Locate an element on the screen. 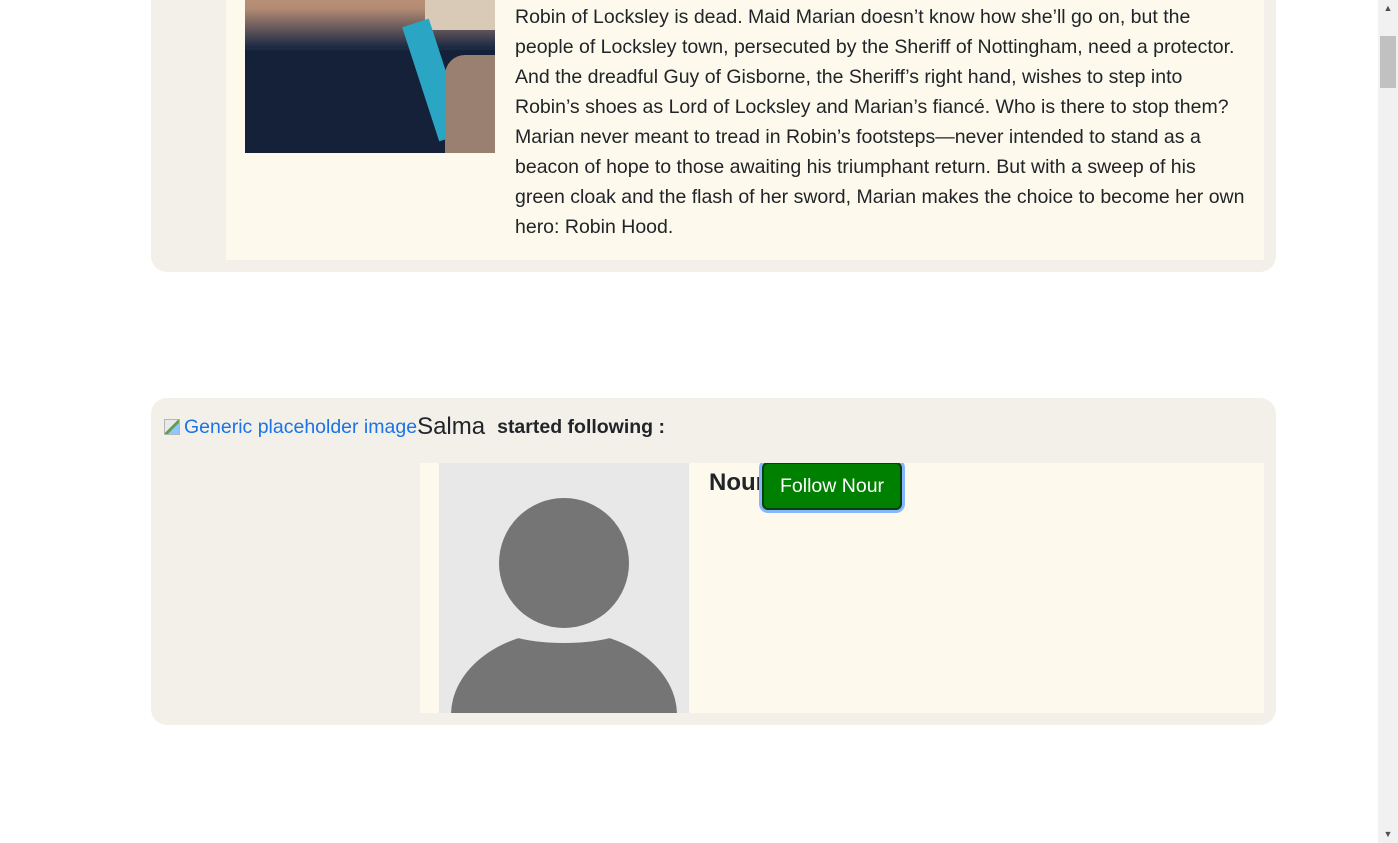 The width and height of the screenshot is (1398, 843). post-user-photo is located at coordinates (370, 76).